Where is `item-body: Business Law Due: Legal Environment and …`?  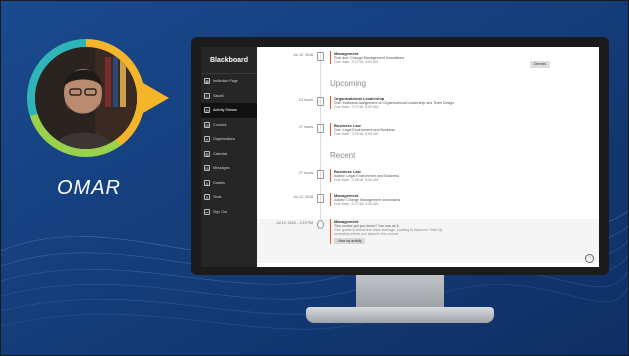
item-body: Business Law Due: Legal Environment and … is located at coordinates (362, 129).